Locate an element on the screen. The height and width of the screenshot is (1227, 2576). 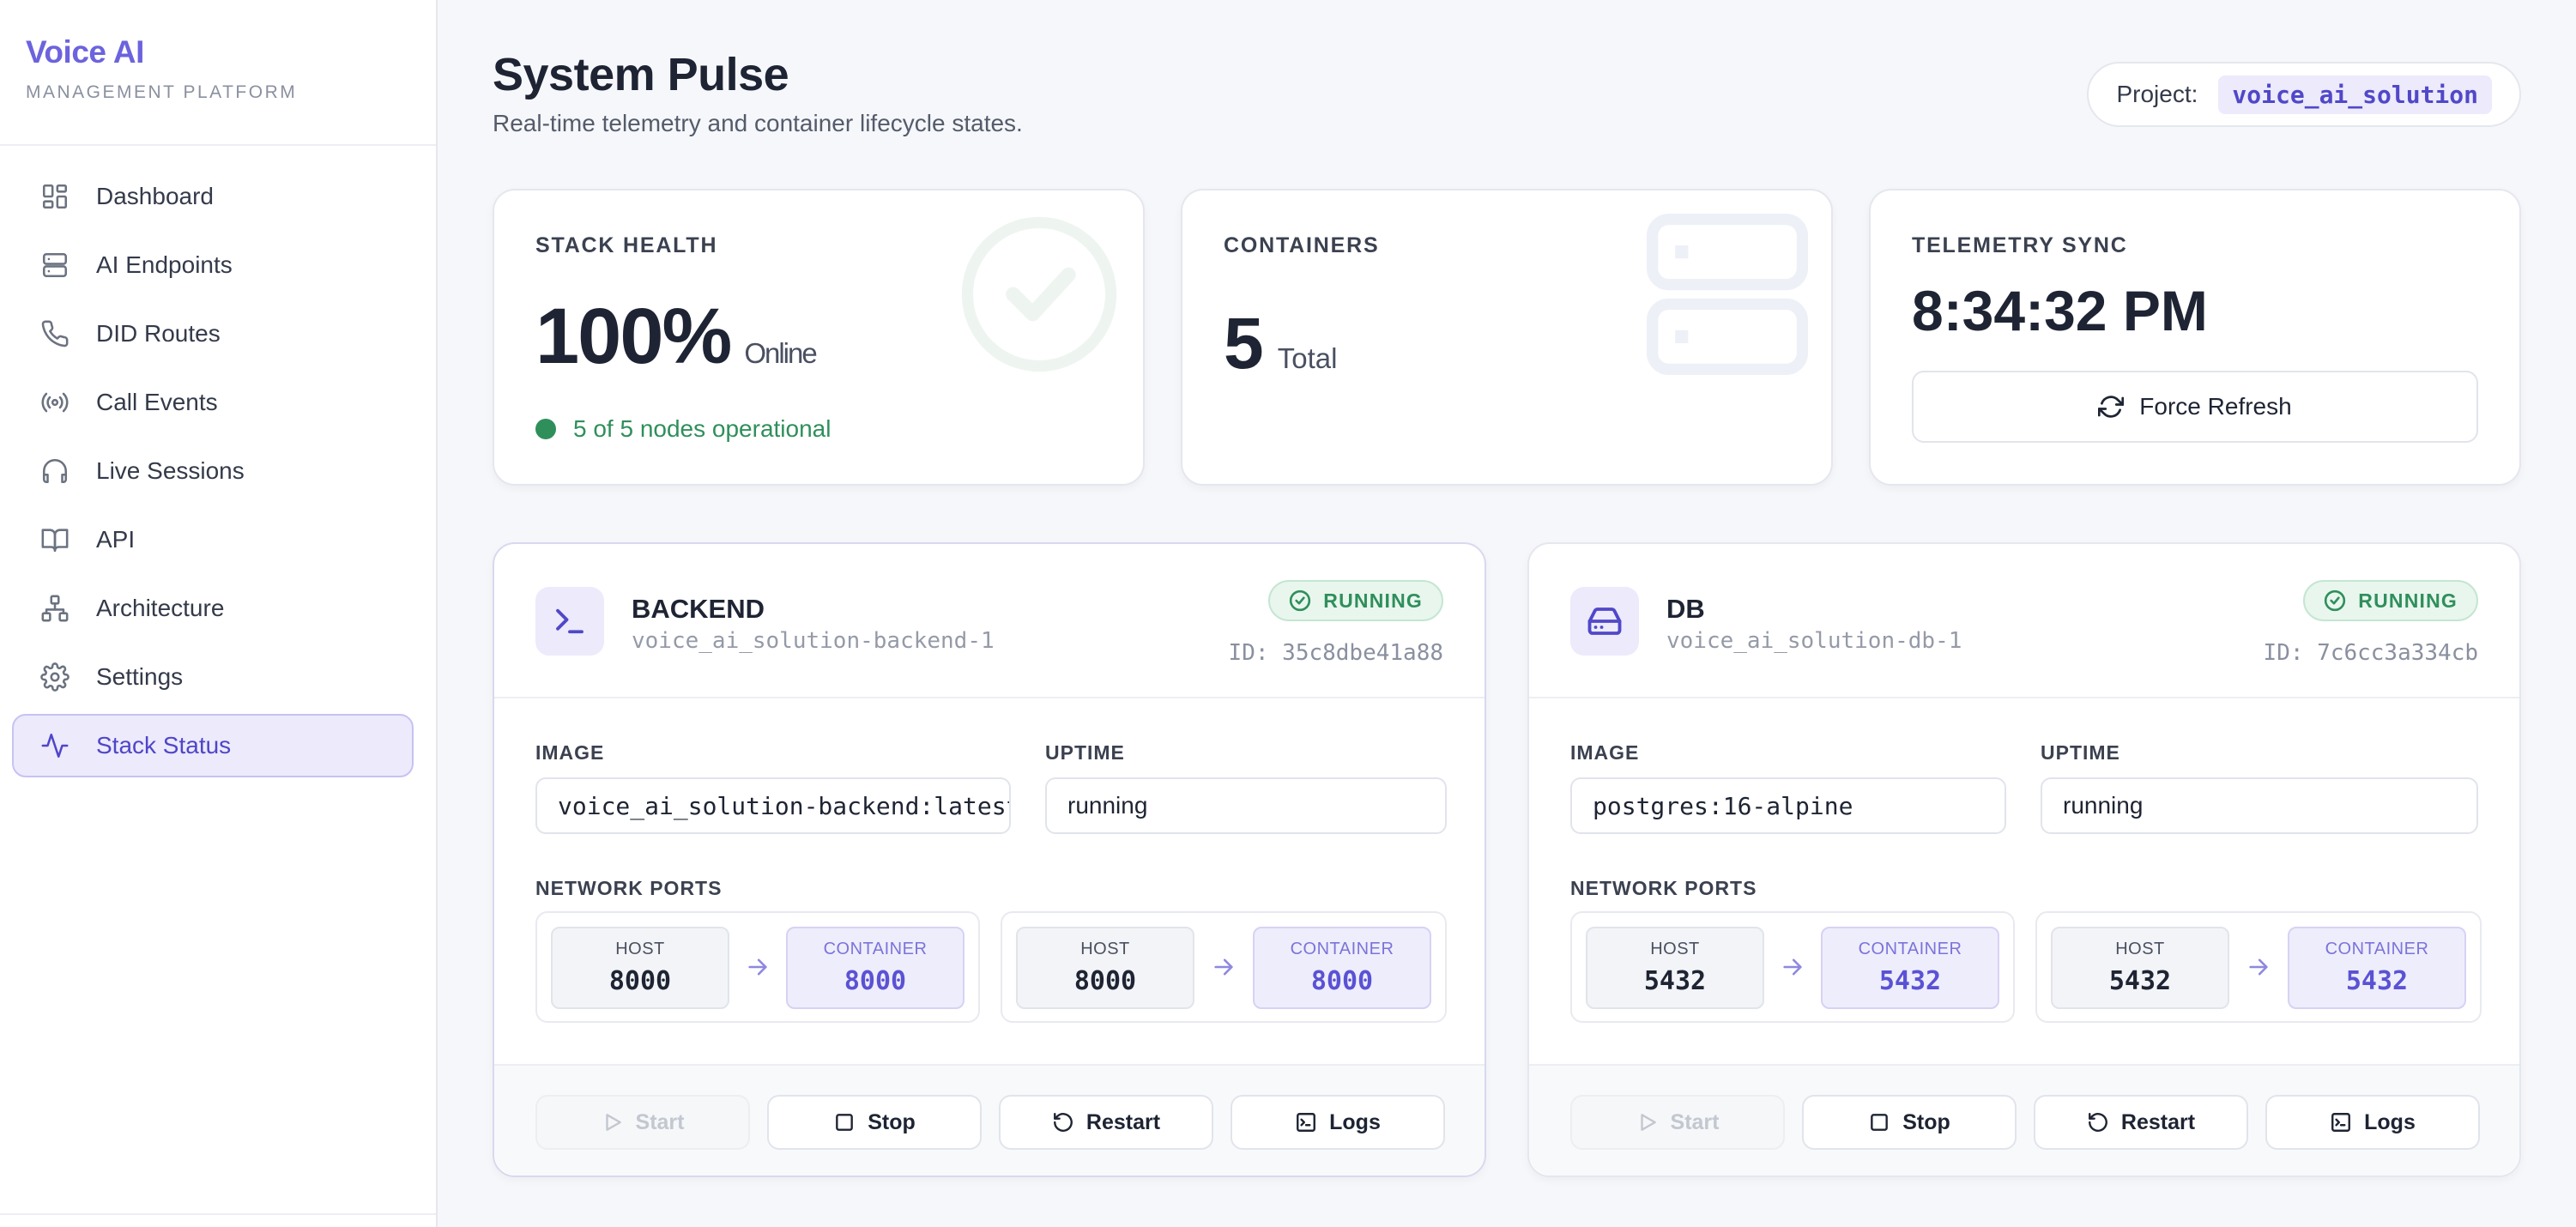
sidebar-item-did-routes: DID Routes is located at coordinates (213, 334).